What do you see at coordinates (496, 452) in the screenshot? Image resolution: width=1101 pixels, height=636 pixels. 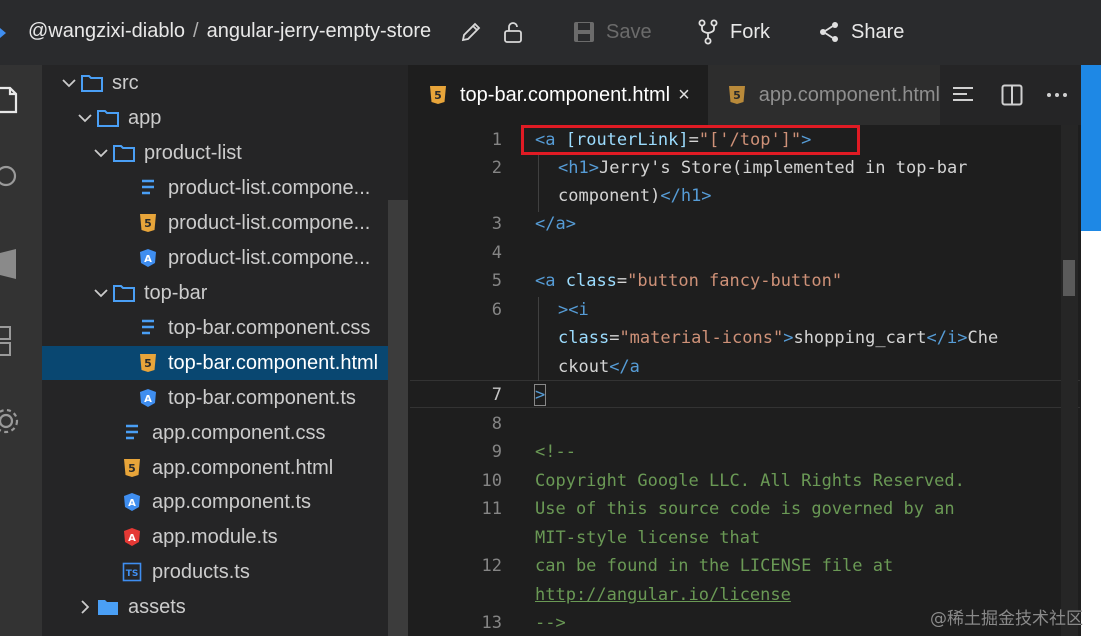 I see `line-number: 9` at bounding box center [496, 452].